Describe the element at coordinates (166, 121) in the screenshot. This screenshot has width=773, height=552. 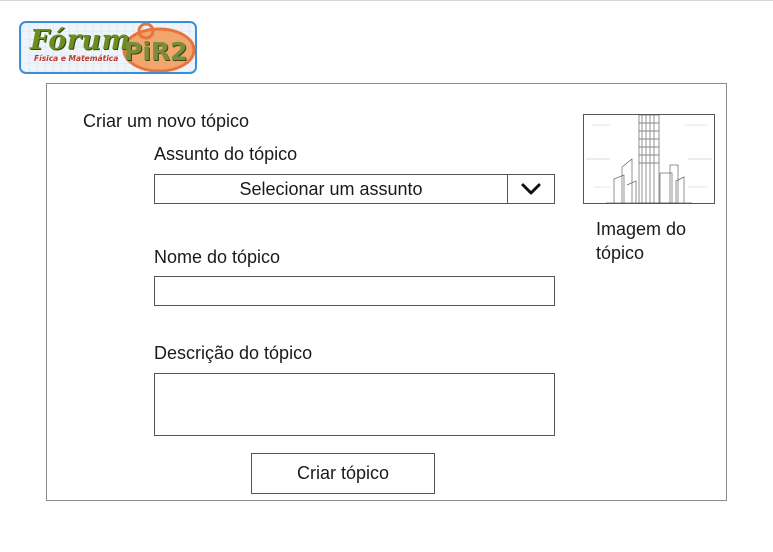
I see `page-title: Criar um novo tópico` at that location.